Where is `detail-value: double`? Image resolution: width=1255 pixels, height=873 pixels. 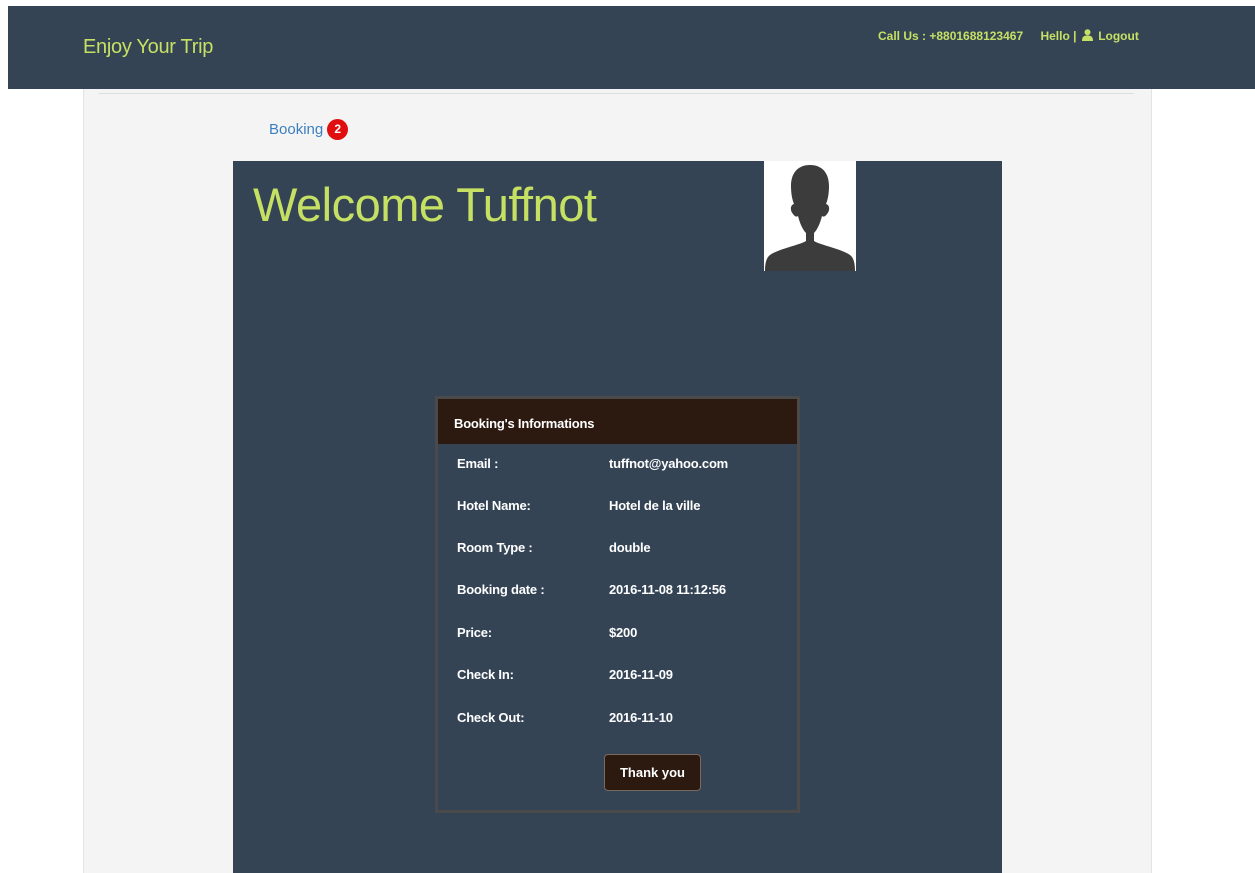 detail-value: double is located at coordinates (630, 547).